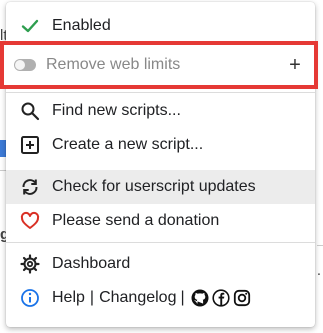  Describe the element at coordinates (113, 64) in the screenshot. I see `script-name-label: Remove web limits` at that location.